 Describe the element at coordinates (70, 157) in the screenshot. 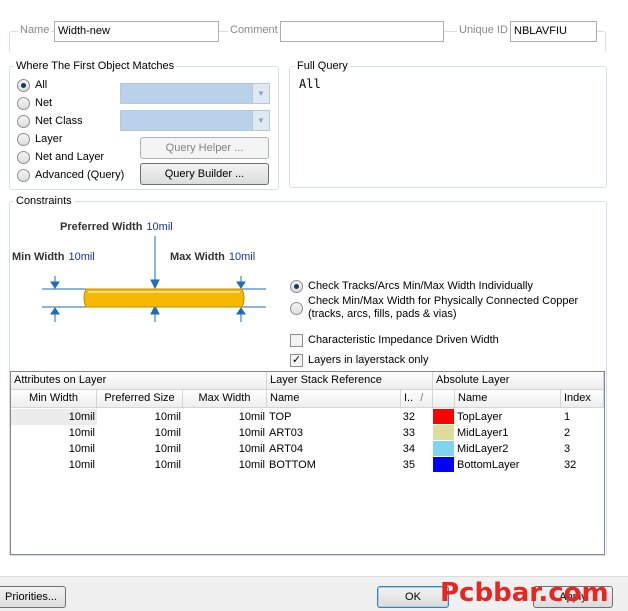

I see `radio-net-and-layer-label: Net and Layer` at that location.